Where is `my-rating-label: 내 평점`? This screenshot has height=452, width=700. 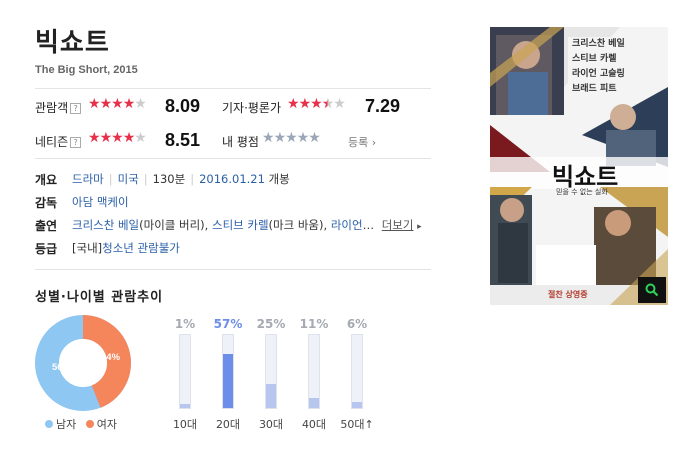 my-rating-label: 내 평점 is located at coordinates (240, 142).